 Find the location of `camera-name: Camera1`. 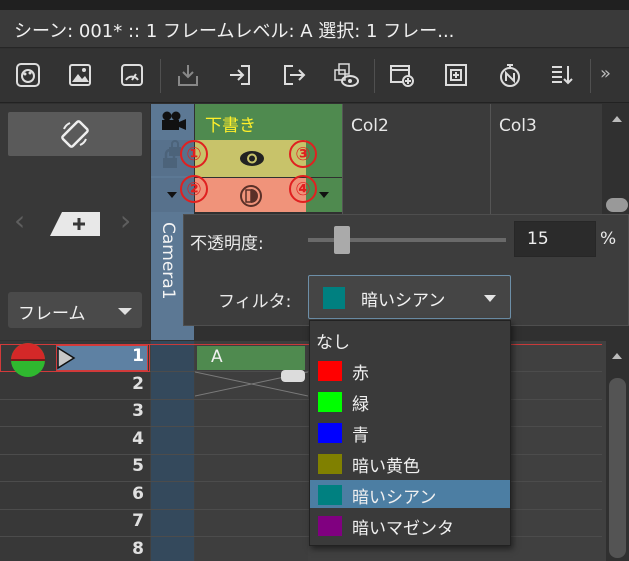

camera-name: Camera1 is located at coordinates (168, 261).